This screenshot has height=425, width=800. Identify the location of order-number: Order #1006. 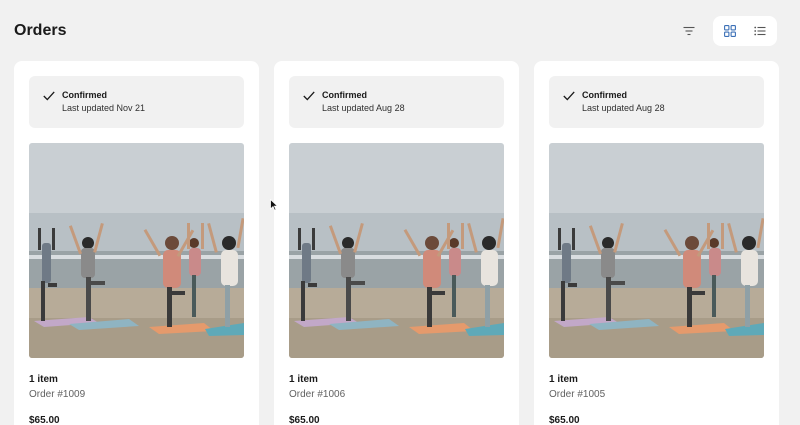
(317, 394).